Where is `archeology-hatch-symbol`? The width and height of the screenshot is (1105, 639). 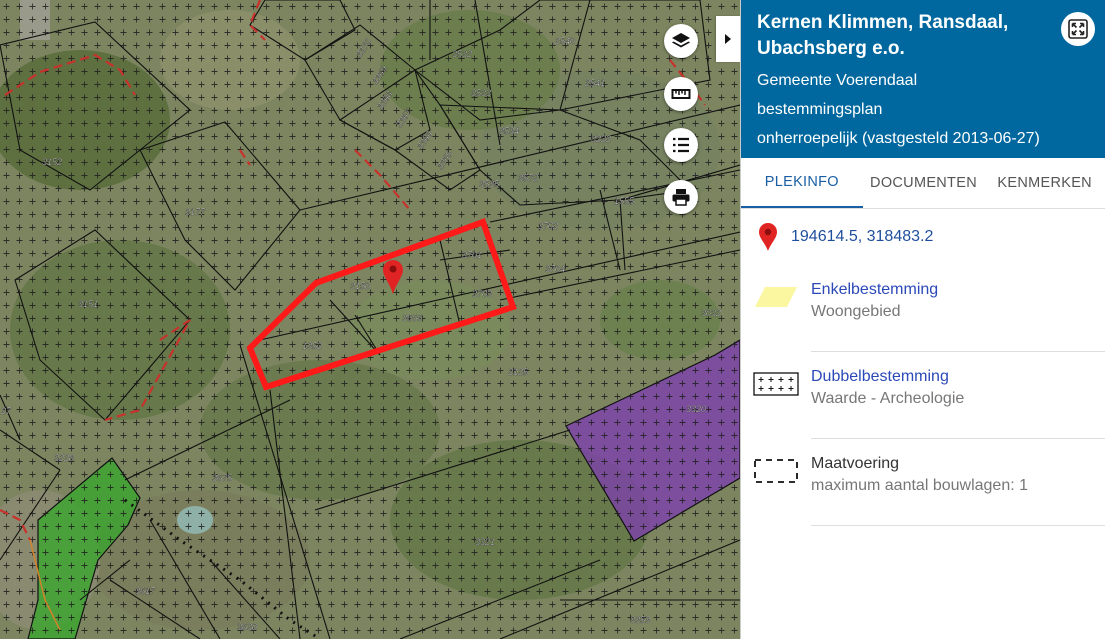 archeology-hatch-symbol is located at coordinates (776, 384).